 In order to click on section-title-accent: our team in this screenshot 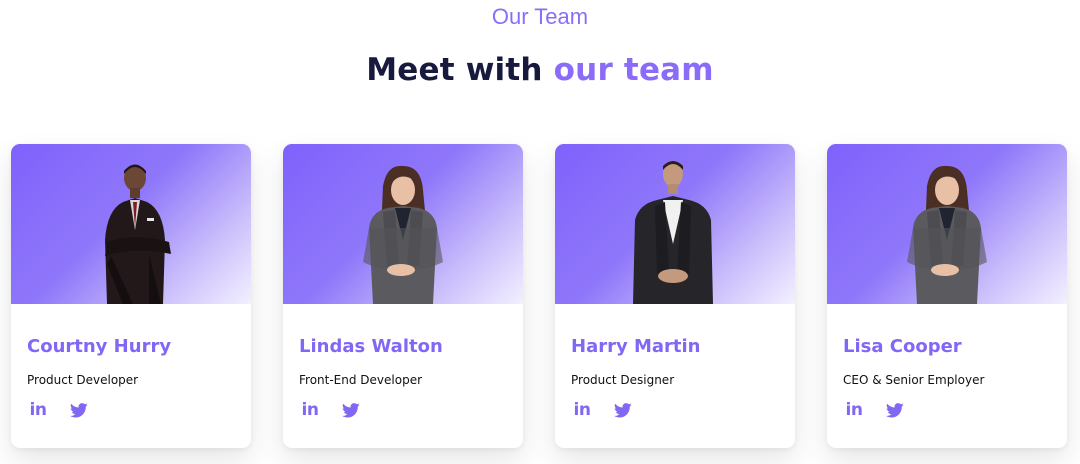, I will do `click(633, 70)`.